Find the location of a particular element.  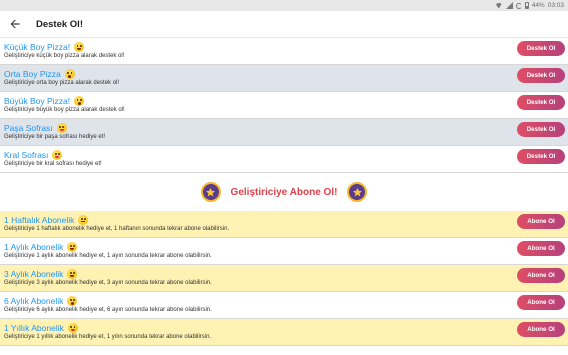

page-title: Destek Ol! is located at coordinates (59, 24).